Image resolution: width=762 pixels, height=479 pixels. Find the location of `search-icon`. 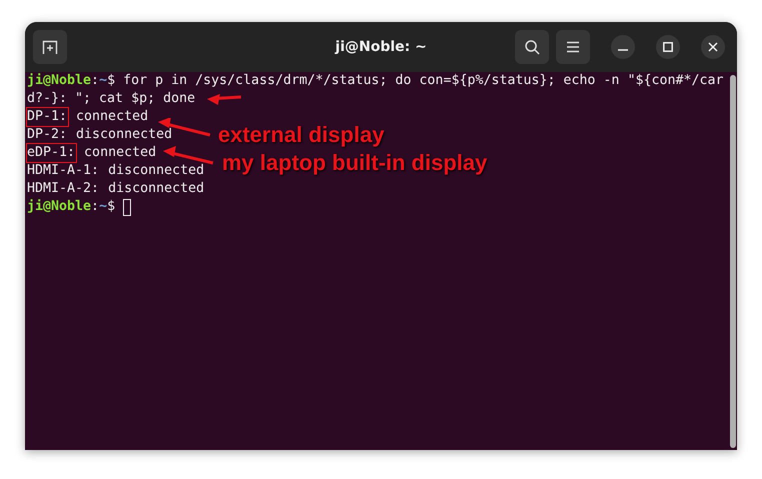

search-icon is located at coordinates (532, 47).